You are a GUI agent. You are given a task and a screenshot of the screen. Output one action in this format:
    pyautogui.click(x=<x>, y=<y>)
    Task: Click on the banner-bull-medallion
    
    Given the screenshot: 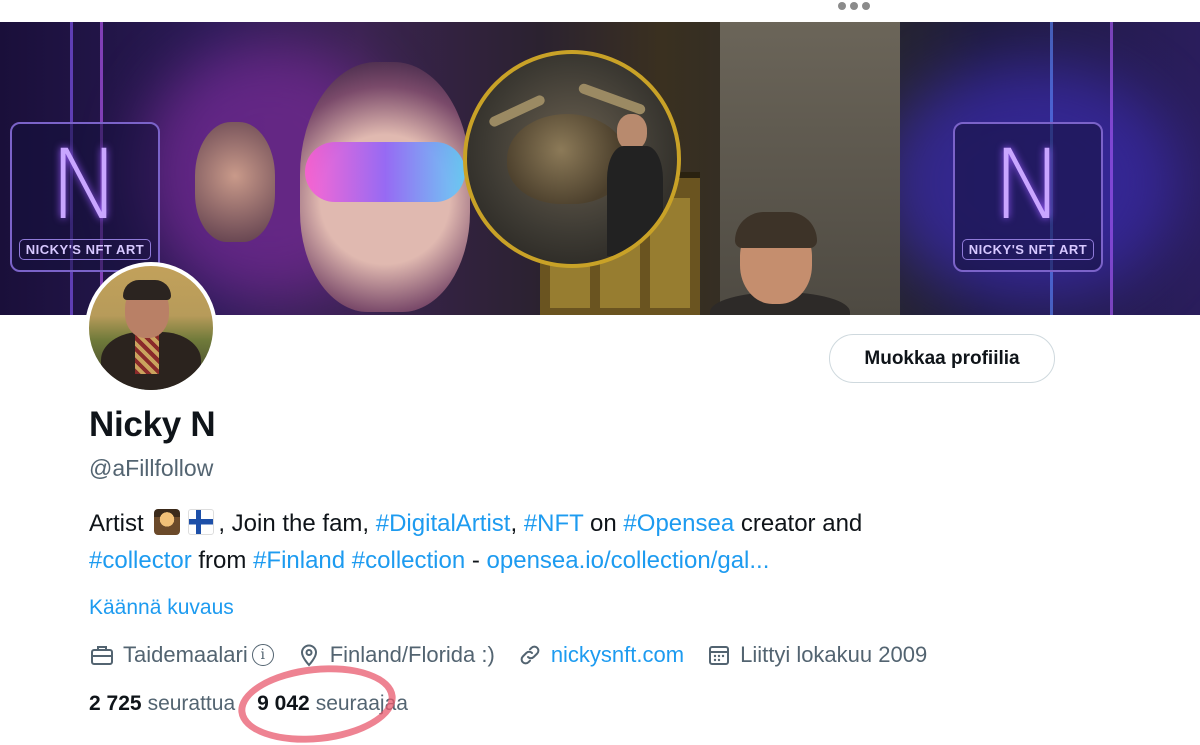 What is the action you would take?
    pyautogui.click(x=572, y=159)
    